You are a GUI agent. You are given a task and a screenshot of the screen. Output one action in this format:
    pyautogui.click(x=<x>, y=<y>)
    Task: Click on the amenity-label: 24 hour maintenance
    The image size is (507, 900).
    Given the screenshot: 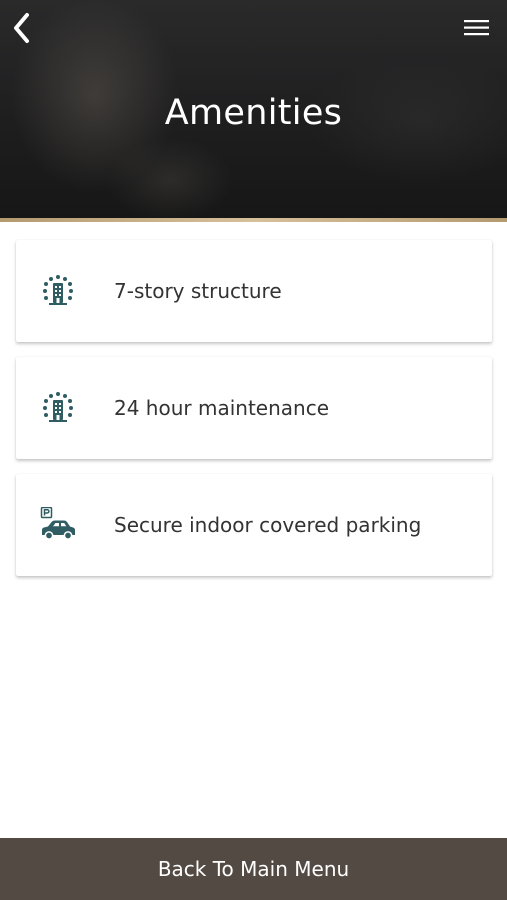 What is the action you would take?
    pyautogui.click(x=221, y=408)
    